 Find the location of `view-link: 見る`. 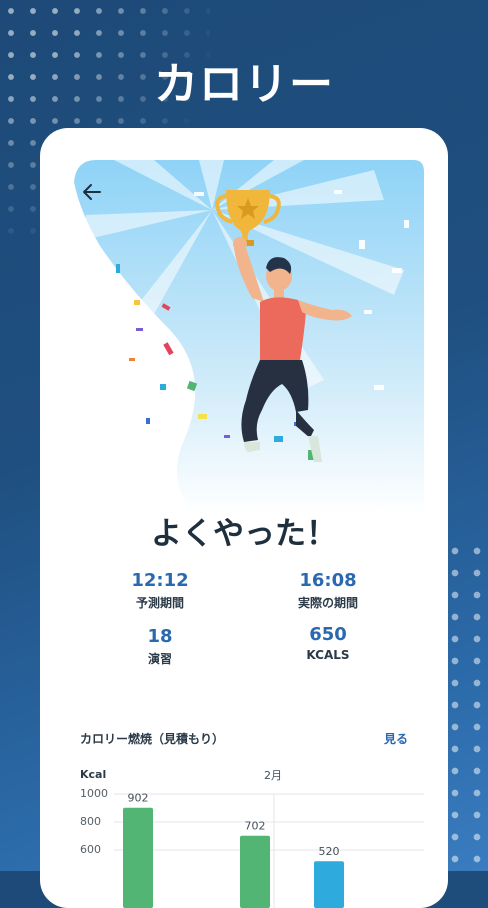

view-link: 見る is located at coordinates (396, 738).